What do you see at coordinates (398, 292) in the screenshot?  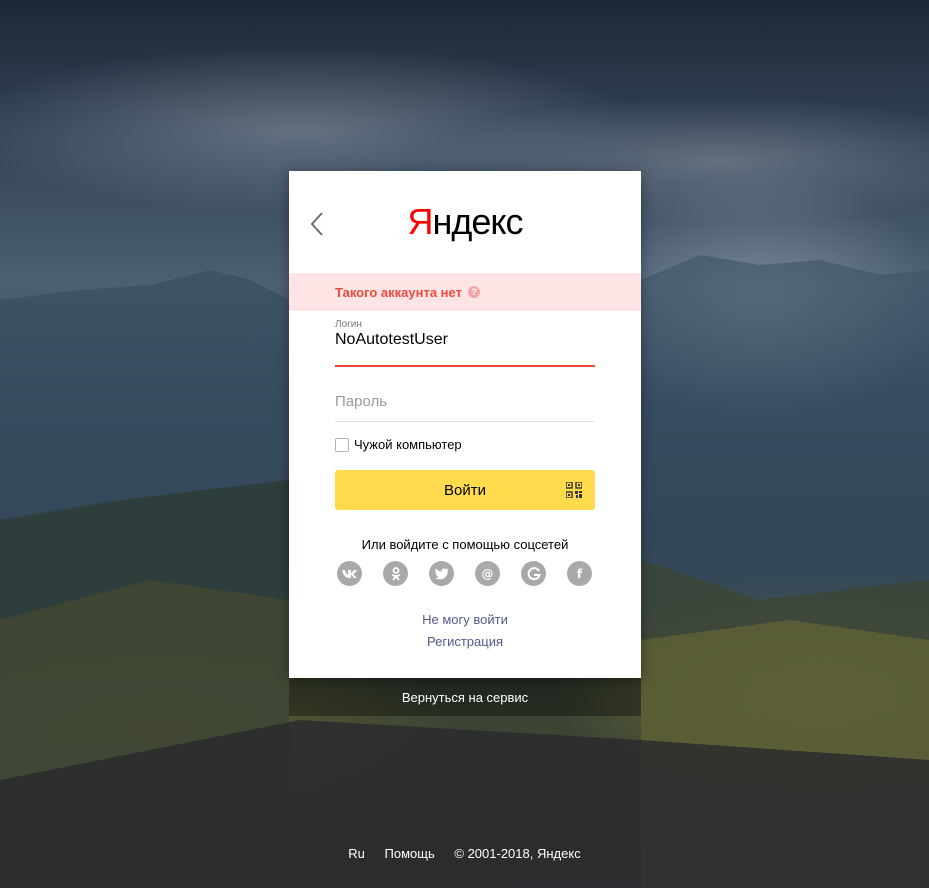 I see `error-message: Такого аккаунта нет` at bounding box center [398, 292].